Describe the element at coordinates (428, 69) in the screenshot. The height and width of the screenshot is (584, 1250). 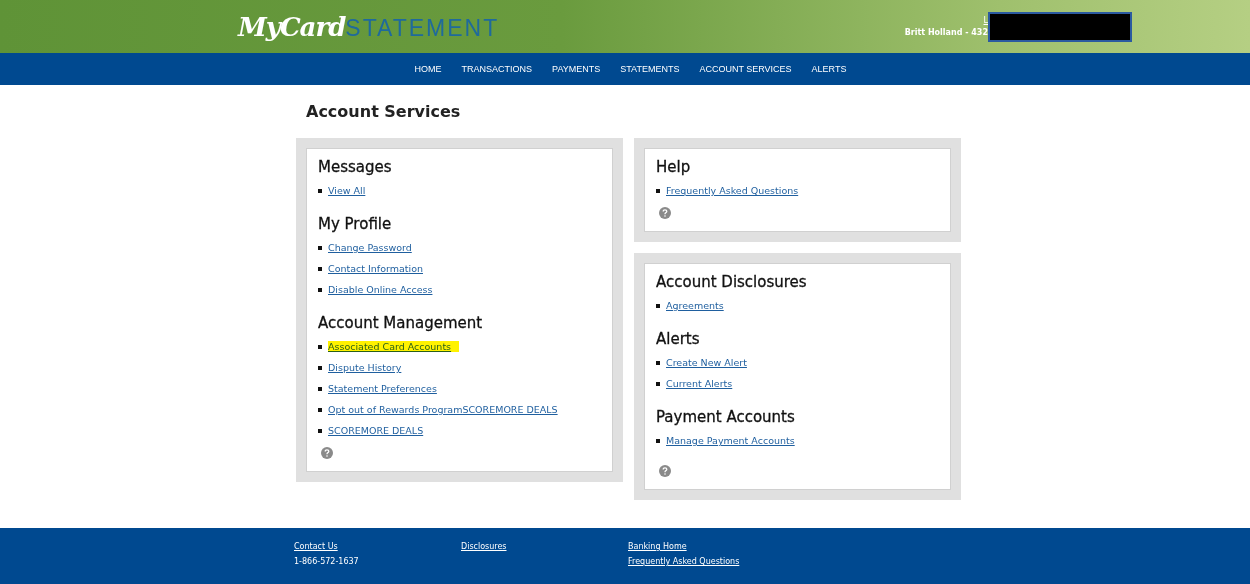
I see `nav-link: HOME` at that location.